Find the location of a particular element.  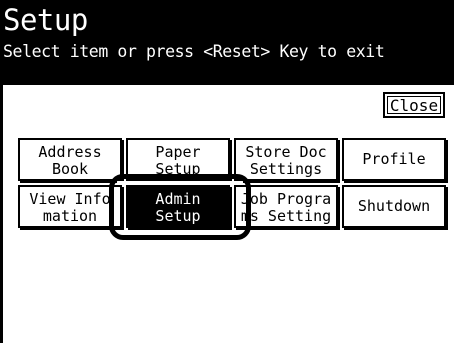

paper-setup-button: Paper Setup is located at coordinates (178, 159).